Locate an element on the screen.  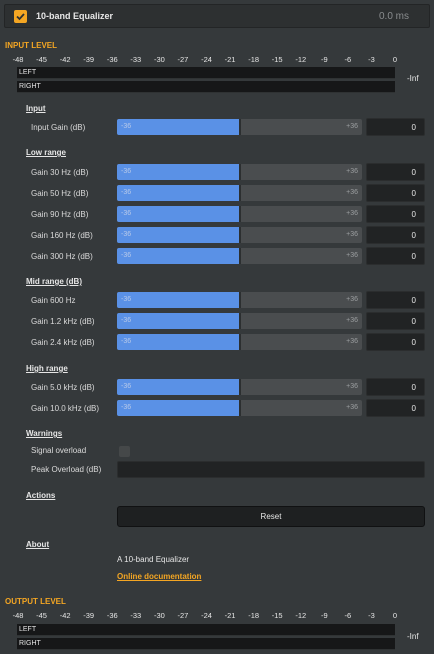
signal-overload-label: Signal overload is located at coordinates (59, 450).